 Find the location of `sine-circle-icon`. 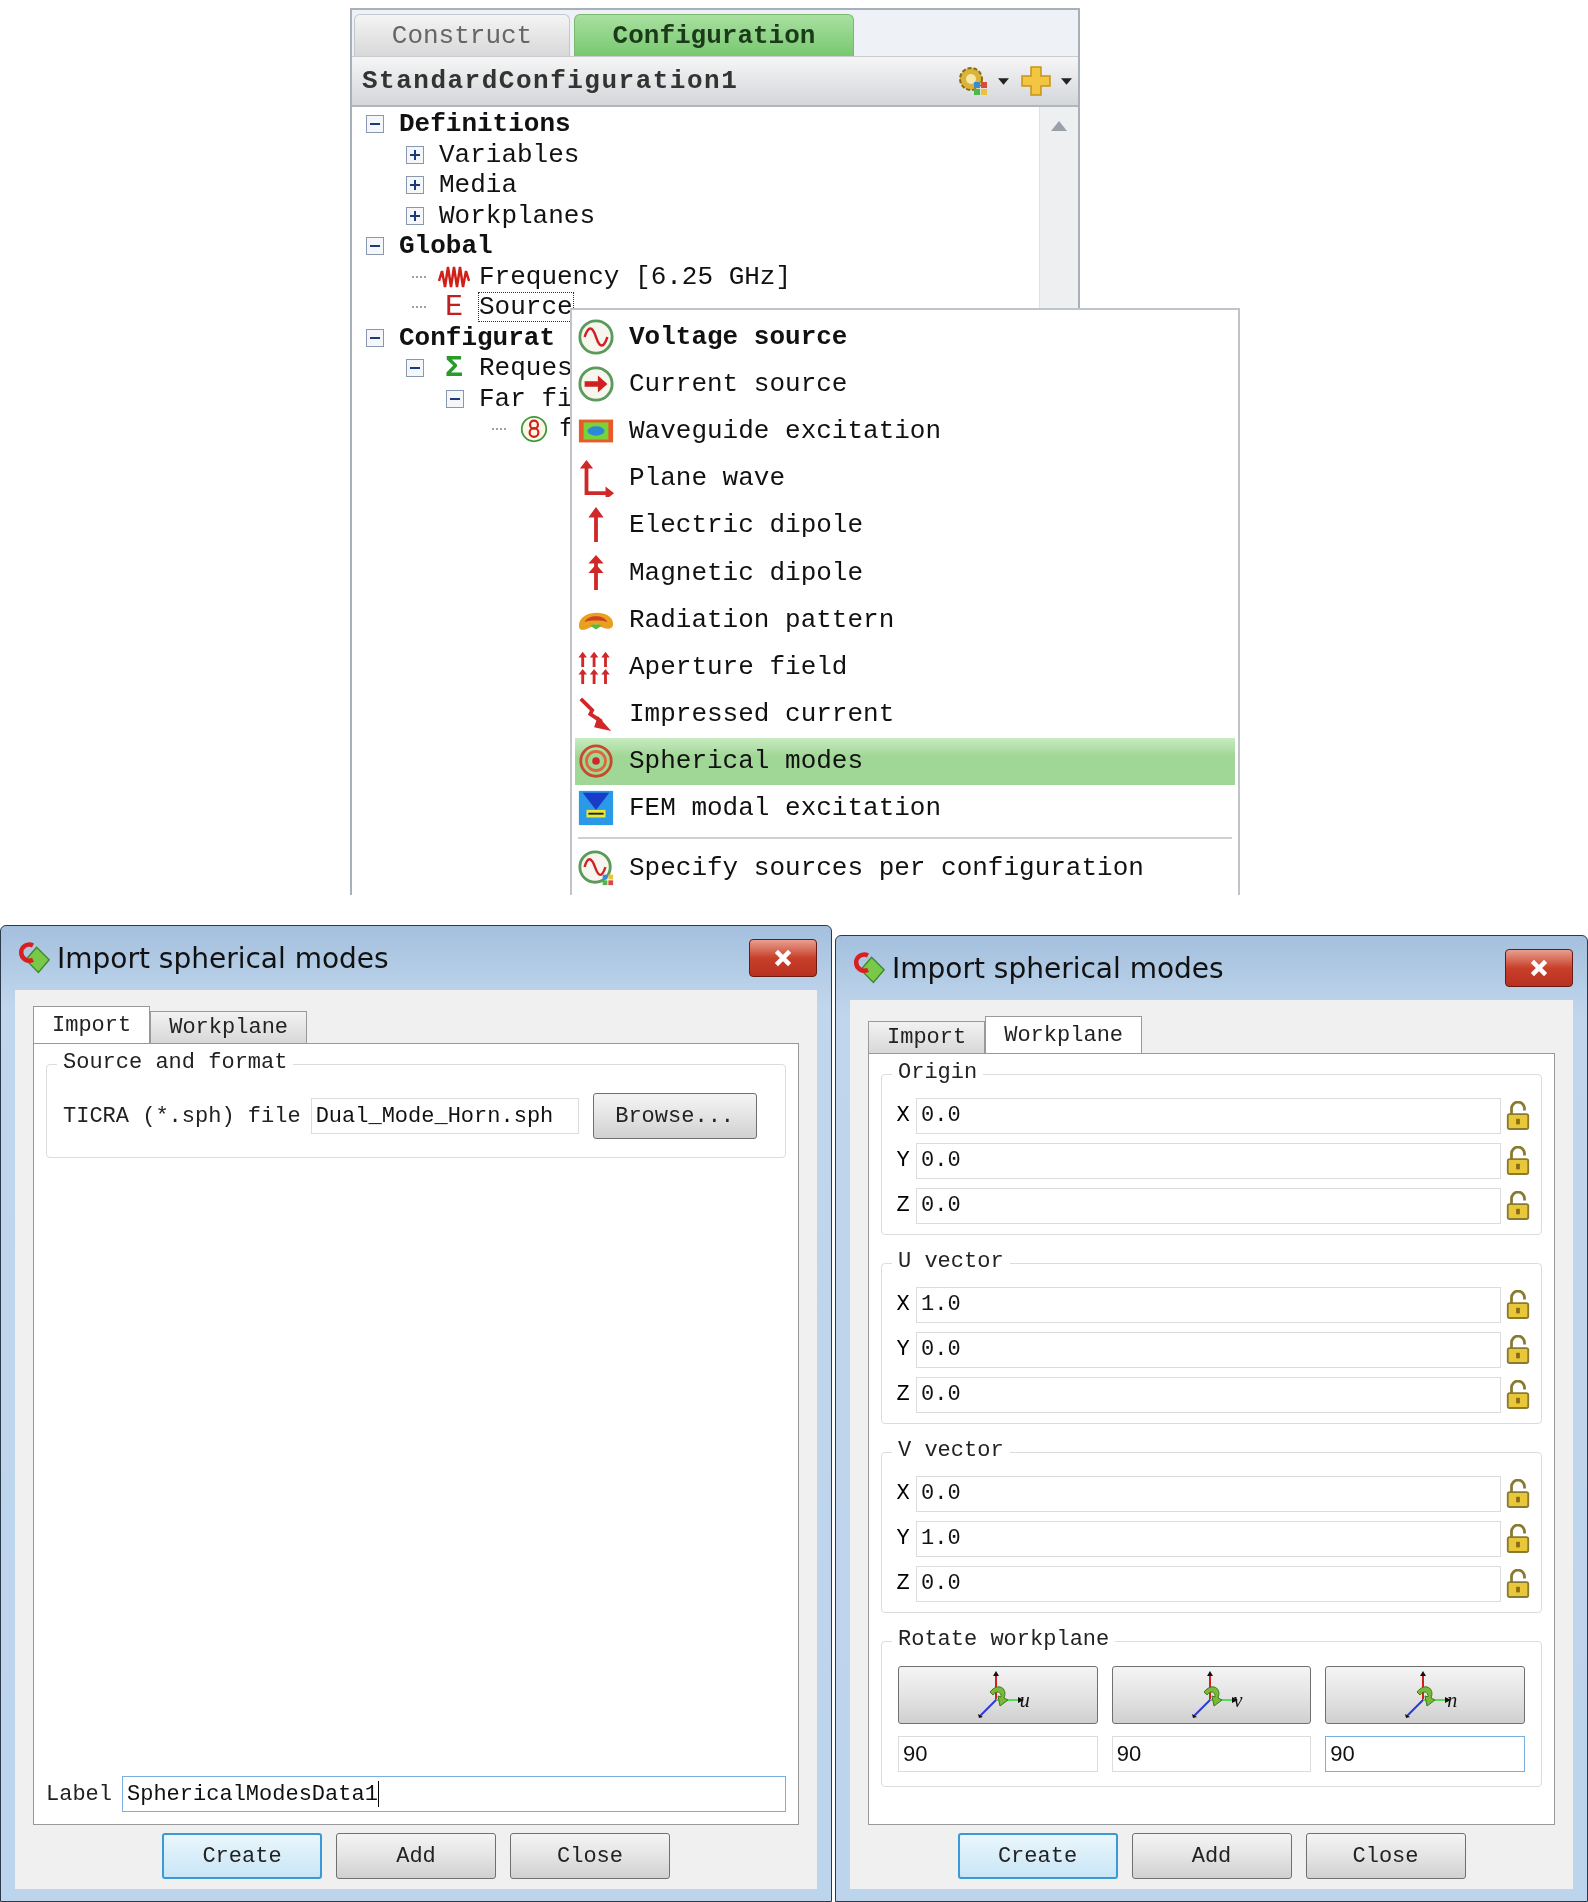

sine-circle-icon is located at coordinates (596, 336).